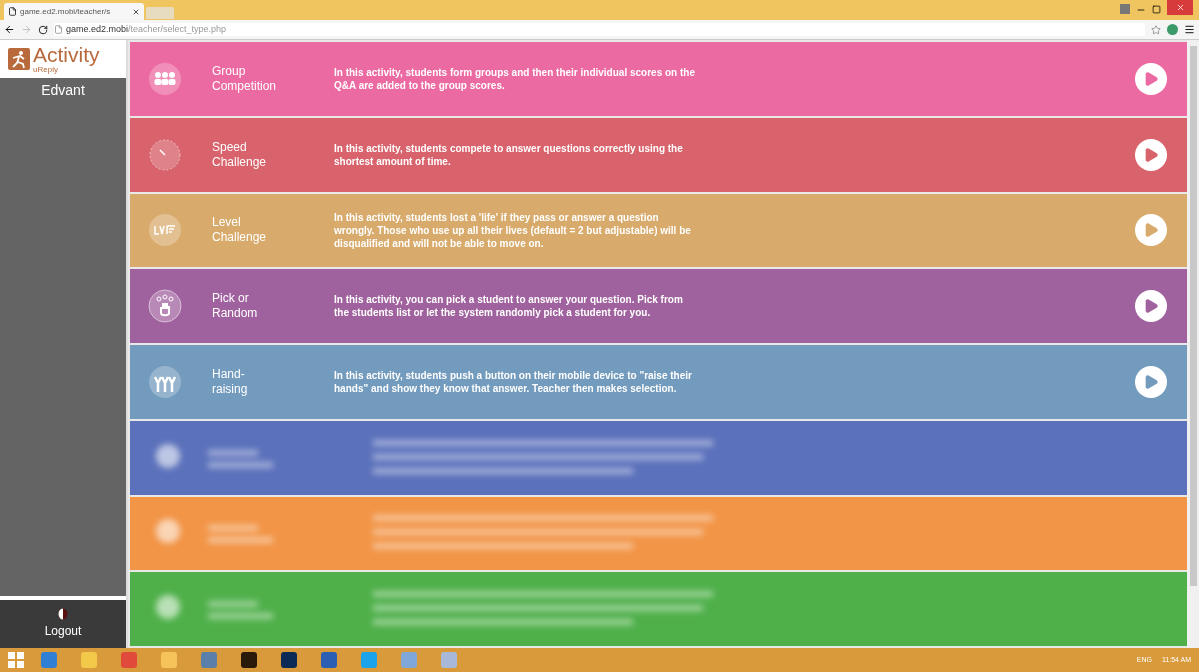 This screenshot has height=672, width=1199. What do you see at coordinates (515, 78) in the screenshot?
I see `activity-description: In this activity, students form groups and then their individual scores on the Q&A are added to the group scores.` at bounding box center [515, 78].